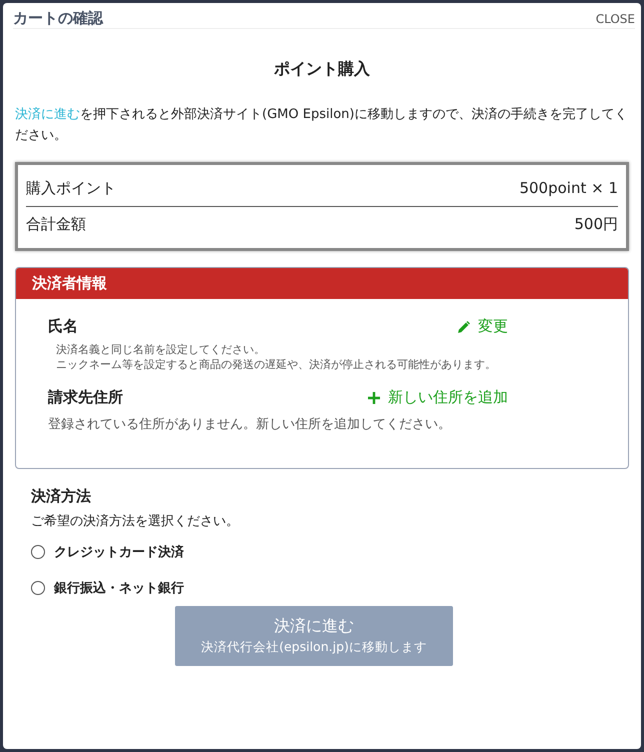 This screenshot has width=644, height=752. I want to click on notice-text: 決済に進むを押下されると外部決済サイト(GMO Epsilon)に移動しますので、決済の手続きを完了してください。, so click(321, 125).